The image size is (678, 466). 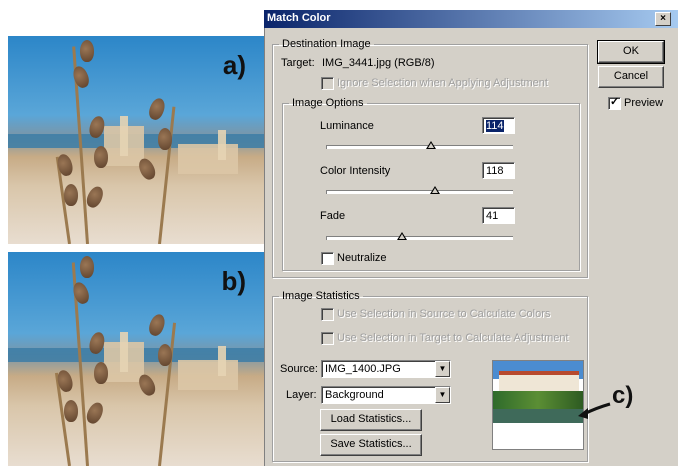 What do you see at coordinates (631, 52) in the screenshot?
I see `ok-button: OK` at bounding box center [631, 52].